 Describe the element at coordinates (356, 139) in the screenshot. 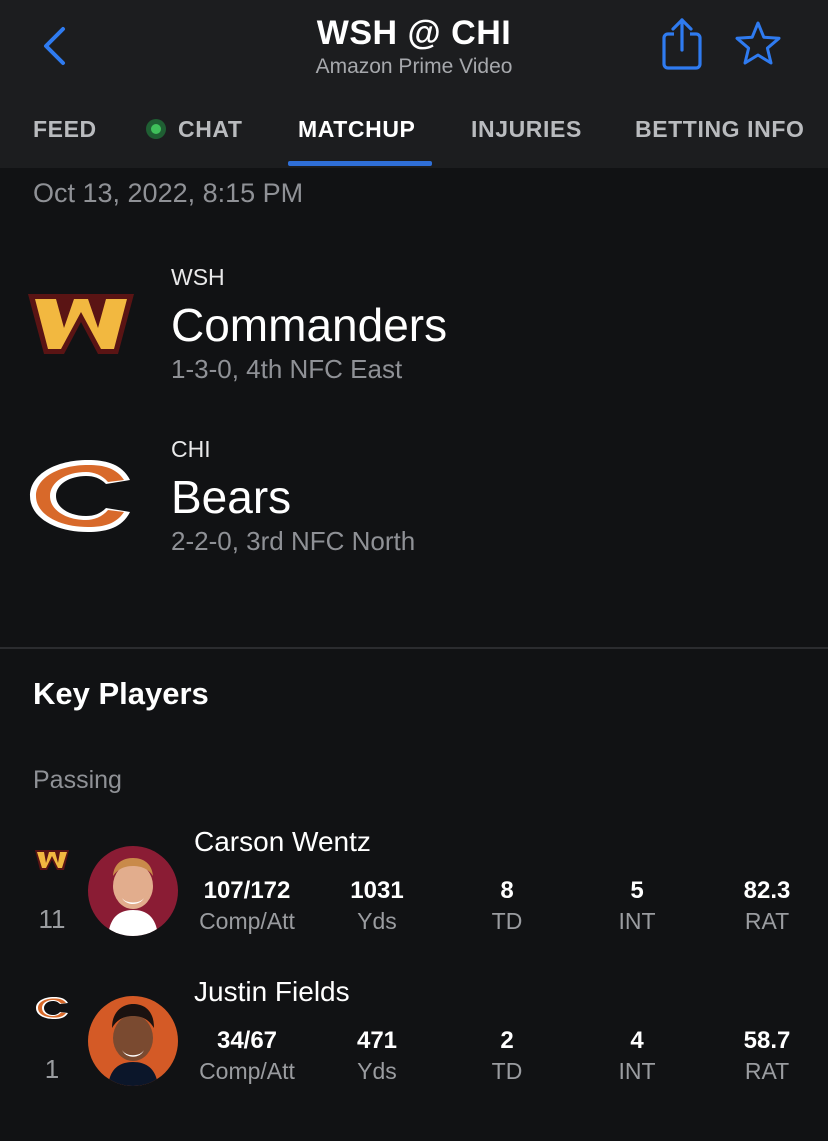

I see `tab-matchup: MATCHUP` at that location.